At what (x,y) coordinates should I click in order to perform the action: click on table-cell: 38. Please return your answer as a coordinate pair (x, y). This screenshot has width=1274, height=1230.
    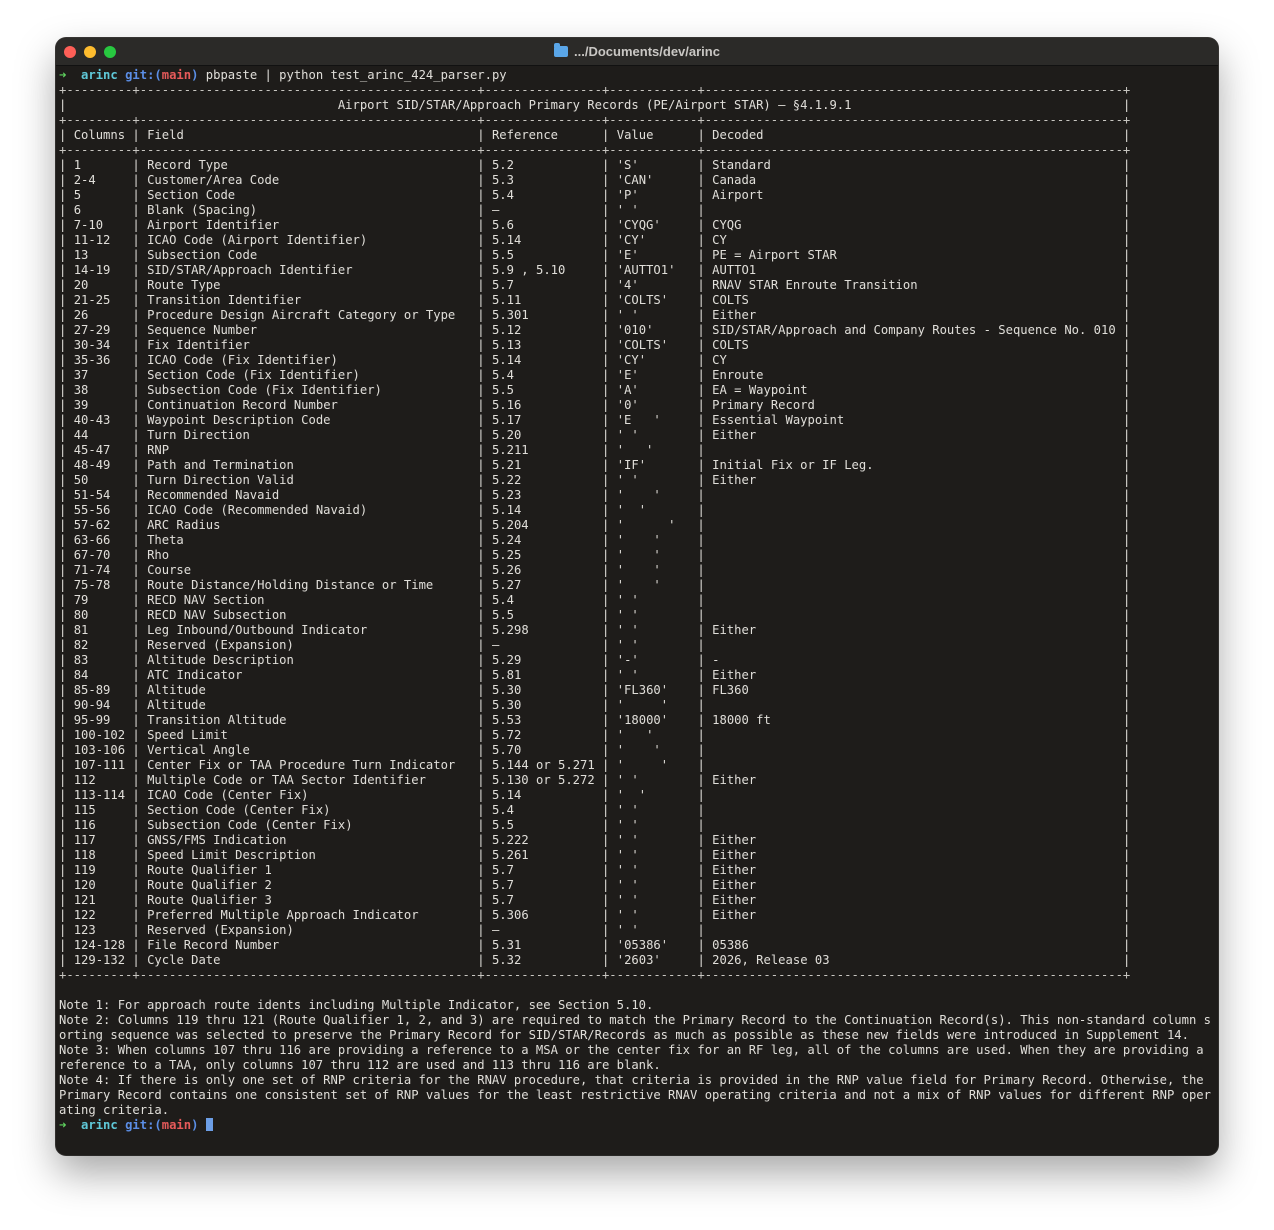
    Looking at the image, I should click on (81, 390).